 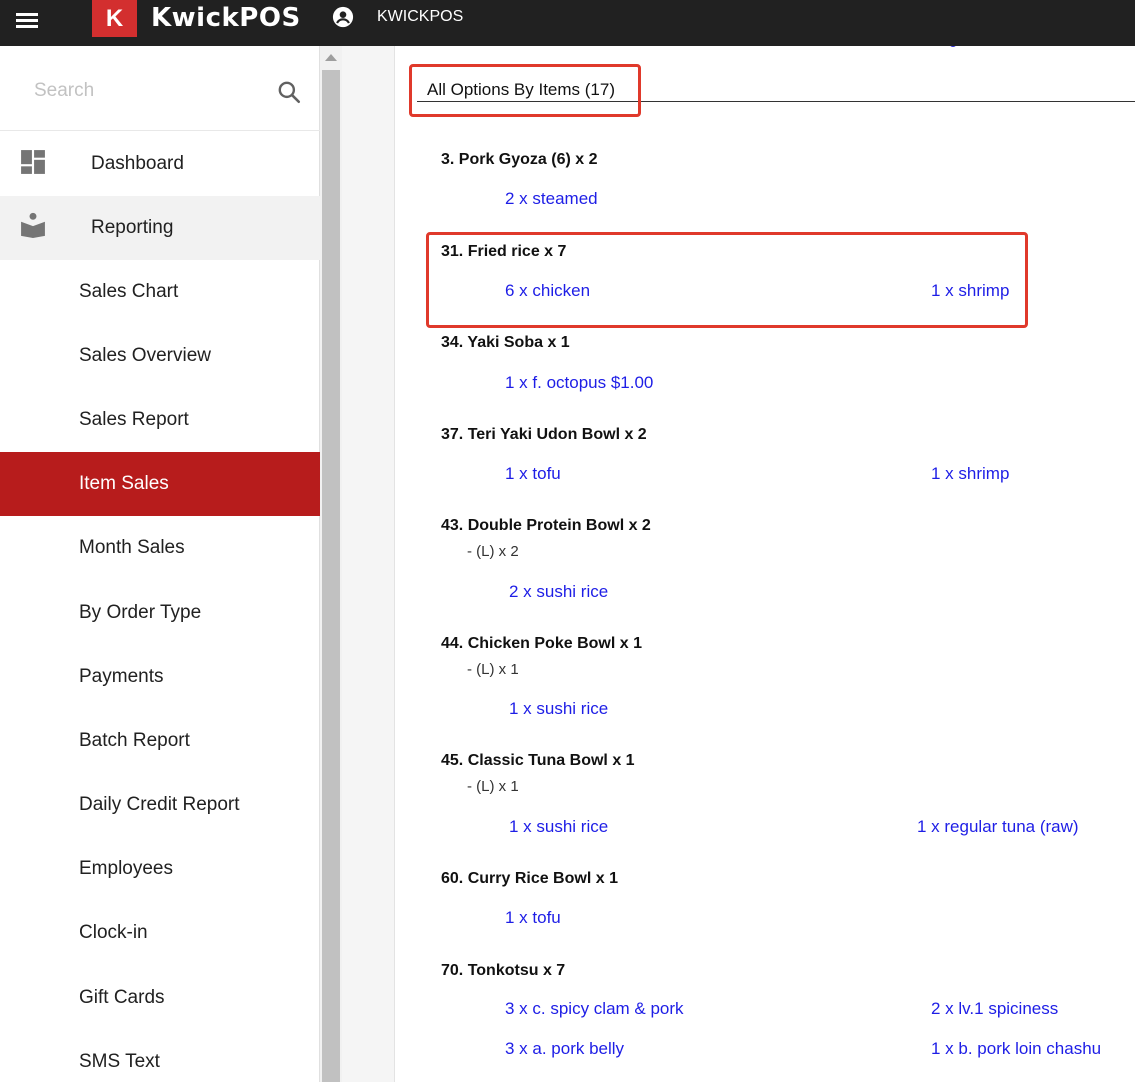 I want to click on item-size: - (L) x 2, so click(x=493, y=551).